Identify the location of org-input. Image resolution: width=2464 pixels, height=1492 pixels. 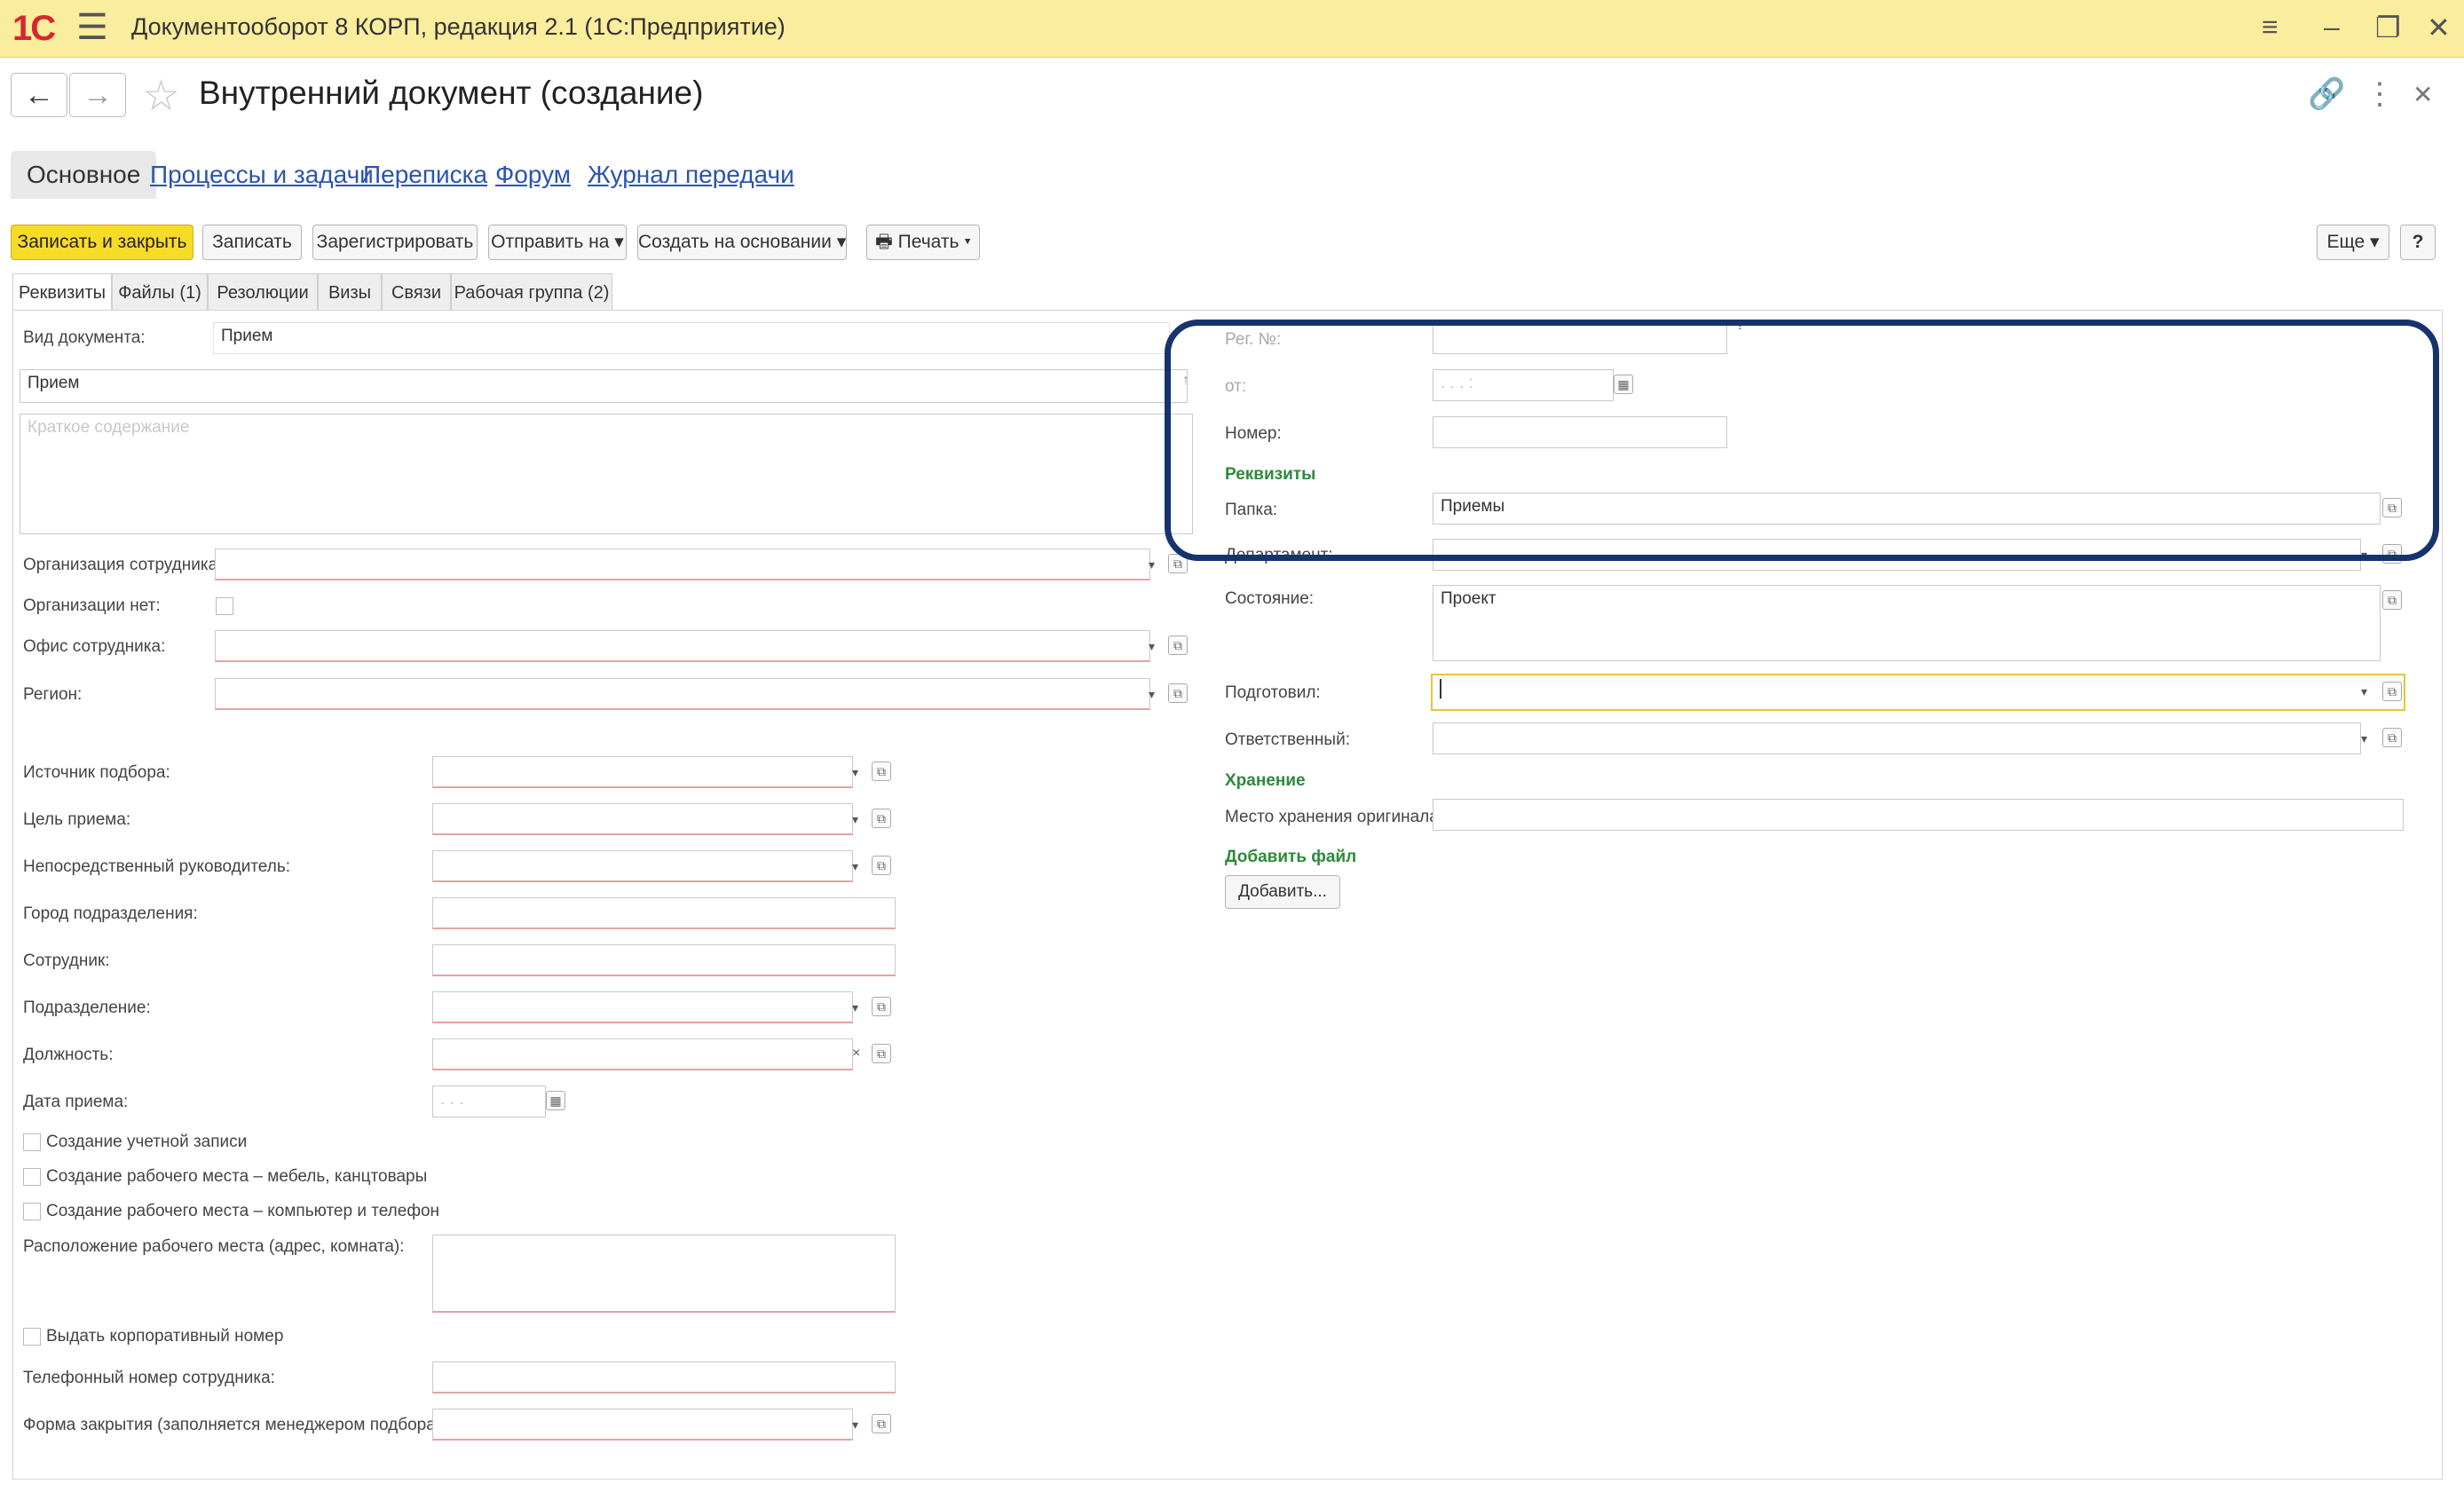
(682, 564).